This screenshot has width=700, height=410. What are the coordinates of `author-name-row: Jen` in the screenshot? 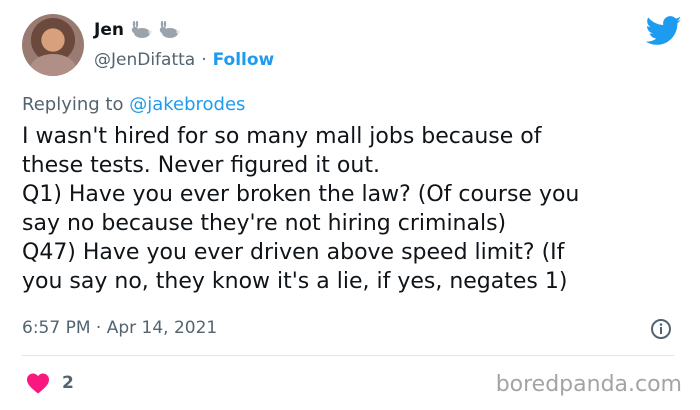 It's located at (137, 30).